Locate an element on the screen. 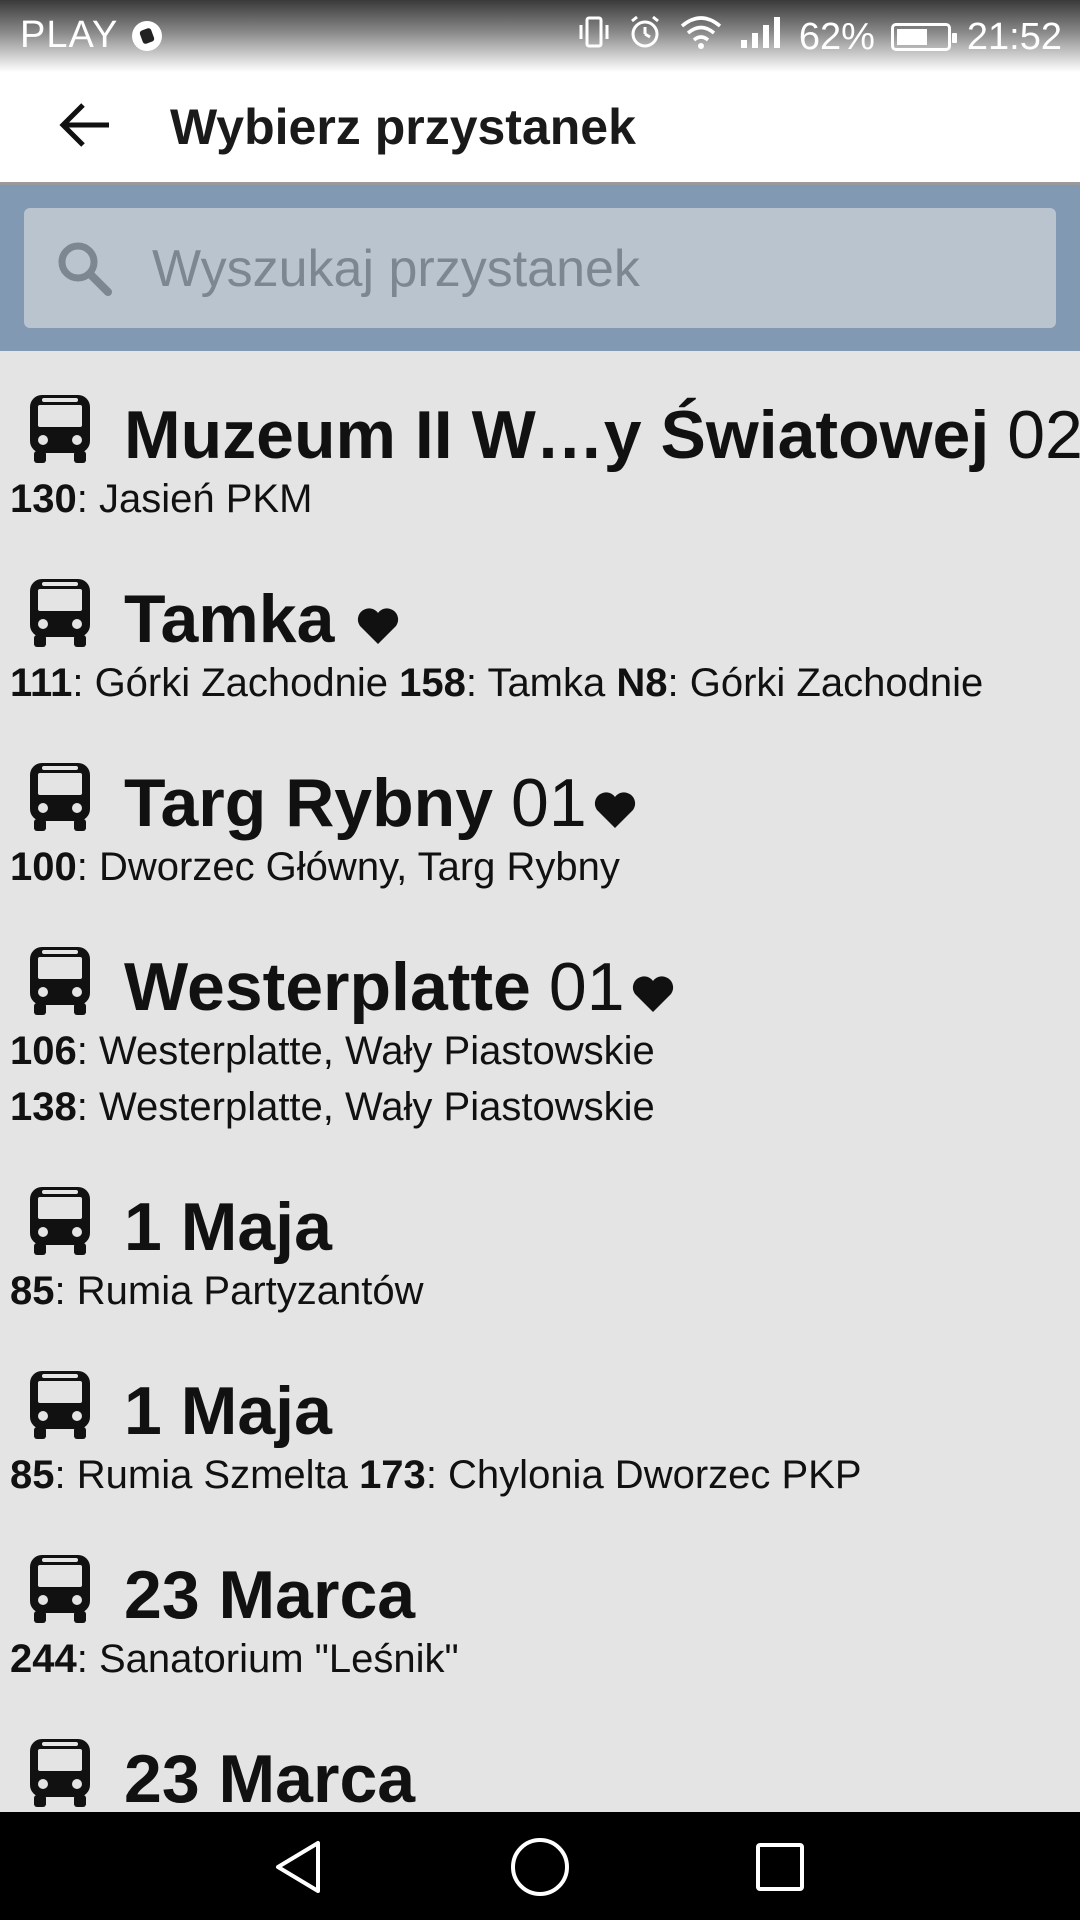 This screenshot has height=1920, width=1080. stop-title: Westerplatte 01 is located at coordinates (399, 987).